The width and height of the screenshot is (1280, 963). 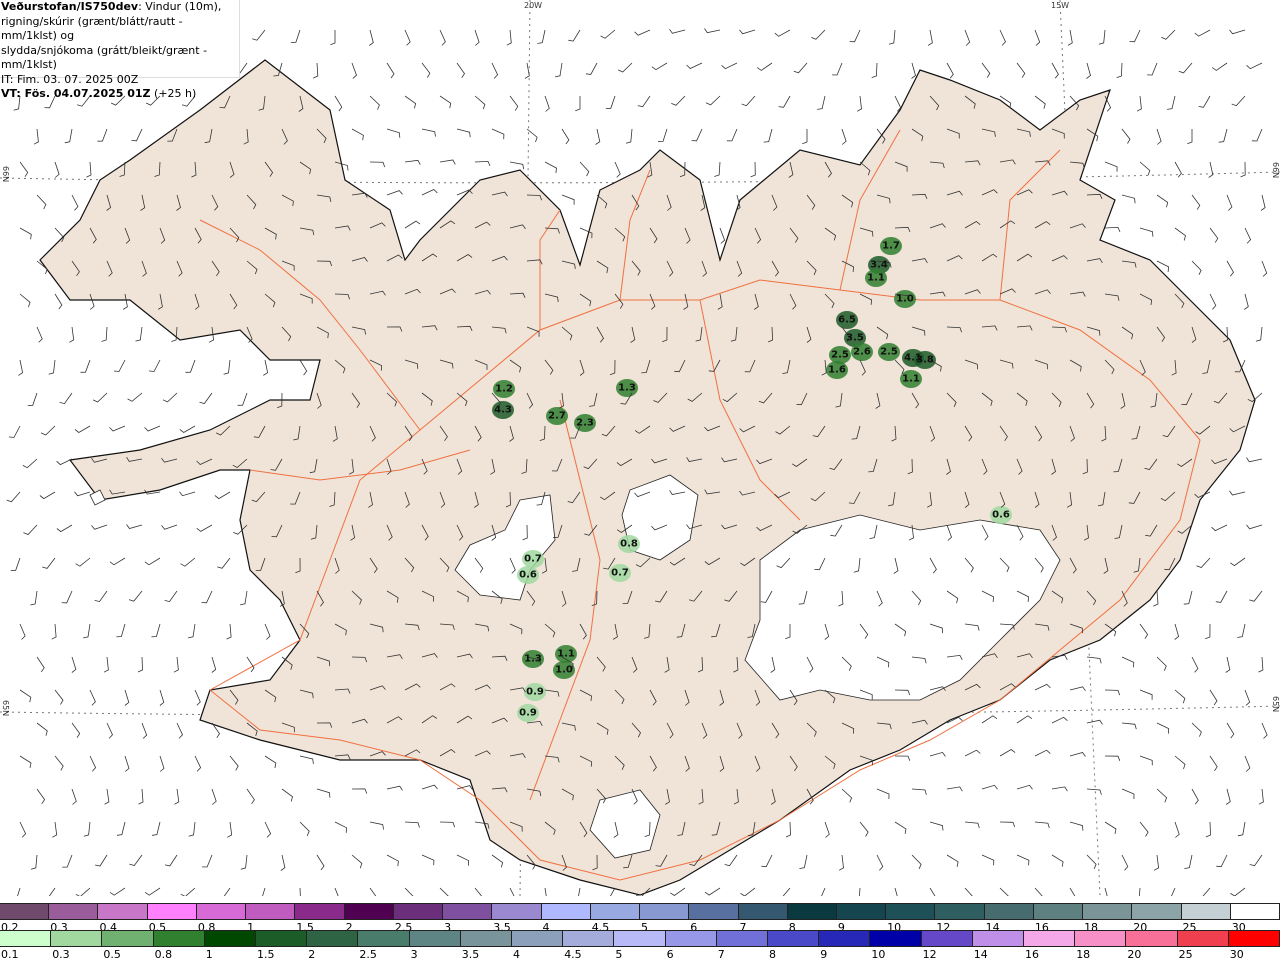 I want to click on lon-label-20w: 20W, so click(x=533, y=5).